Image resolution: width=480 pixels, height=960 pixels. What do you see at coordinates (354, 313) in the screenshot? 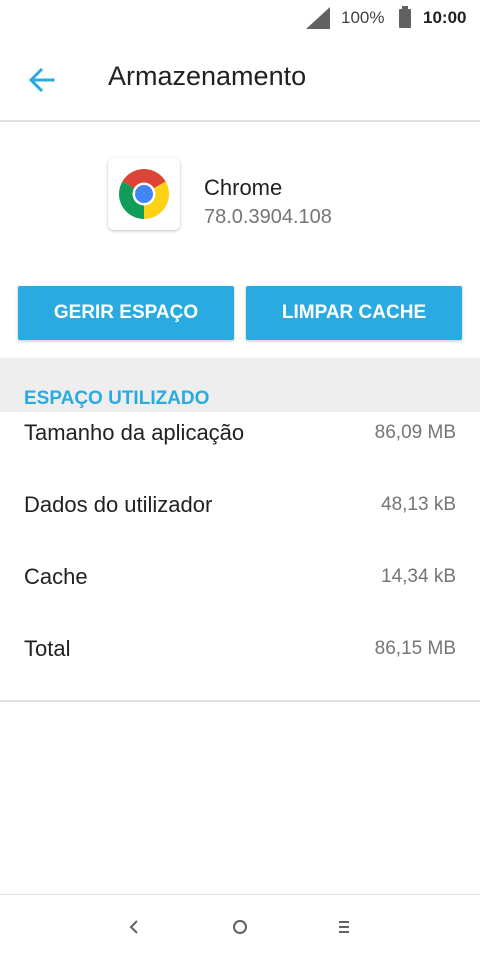
I see `clear-cache-button: LIMPAR CACHE` at bounding box center [354, 313].